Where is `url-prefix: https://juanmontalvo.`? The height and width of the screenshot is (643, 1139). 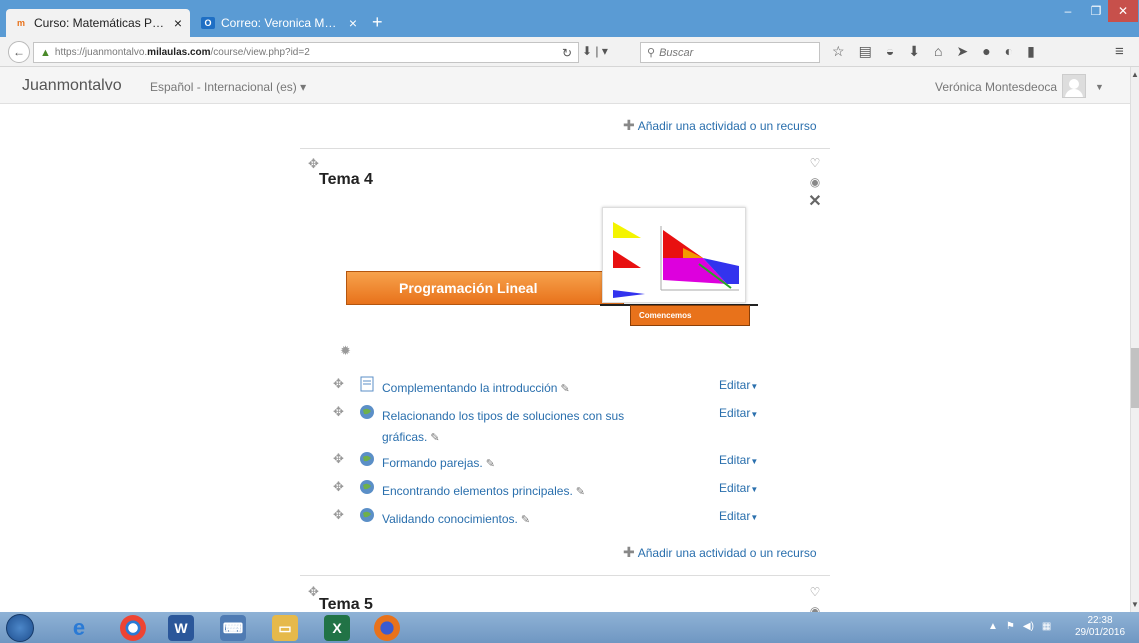 url-prefix: https://juanmontalvo. is located at coordinates (101, 52).